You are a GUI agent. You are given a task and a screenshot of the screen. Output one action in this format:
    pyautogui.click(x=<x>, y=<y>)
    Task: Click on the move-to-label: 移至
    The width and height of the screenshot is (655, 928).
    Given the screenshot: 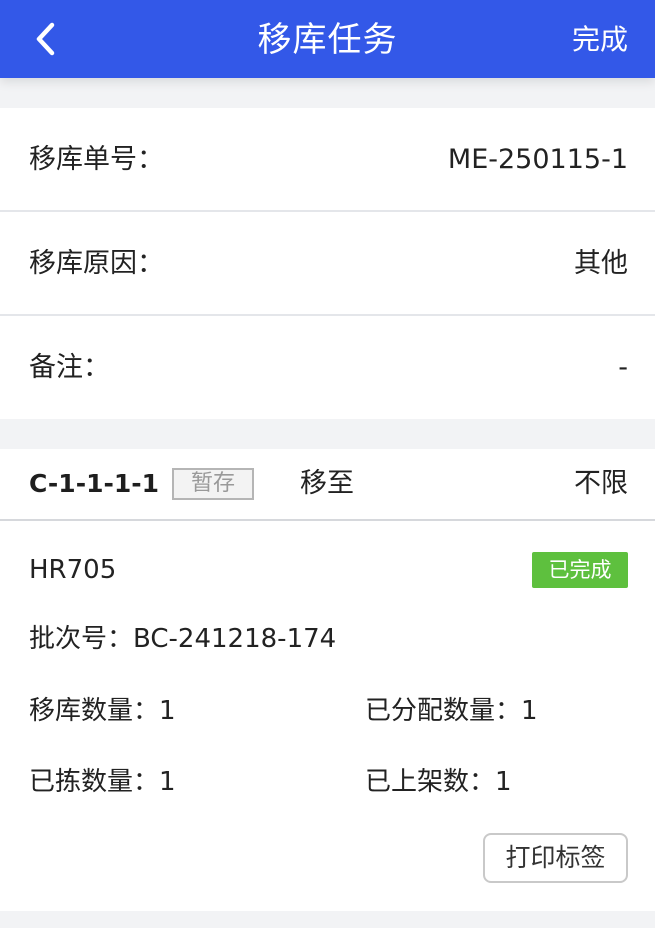 What is the action you would take?
    pyautogui.click(x=327, y=483)
    